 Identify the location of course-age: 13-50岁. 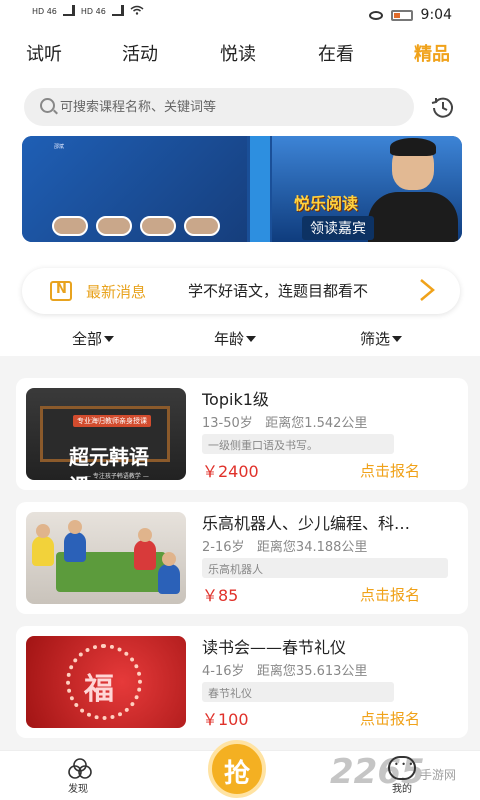
(227, 423).